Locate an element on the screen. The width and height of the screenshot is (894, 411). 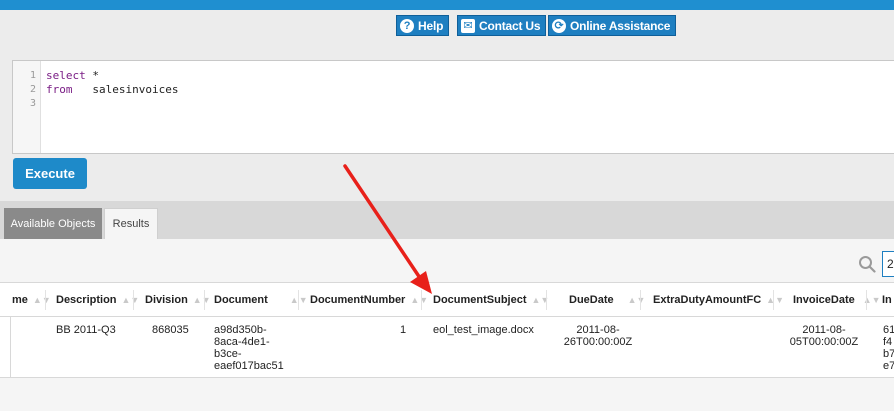
cell-division: 868035 is located at coordinates (170, 330).